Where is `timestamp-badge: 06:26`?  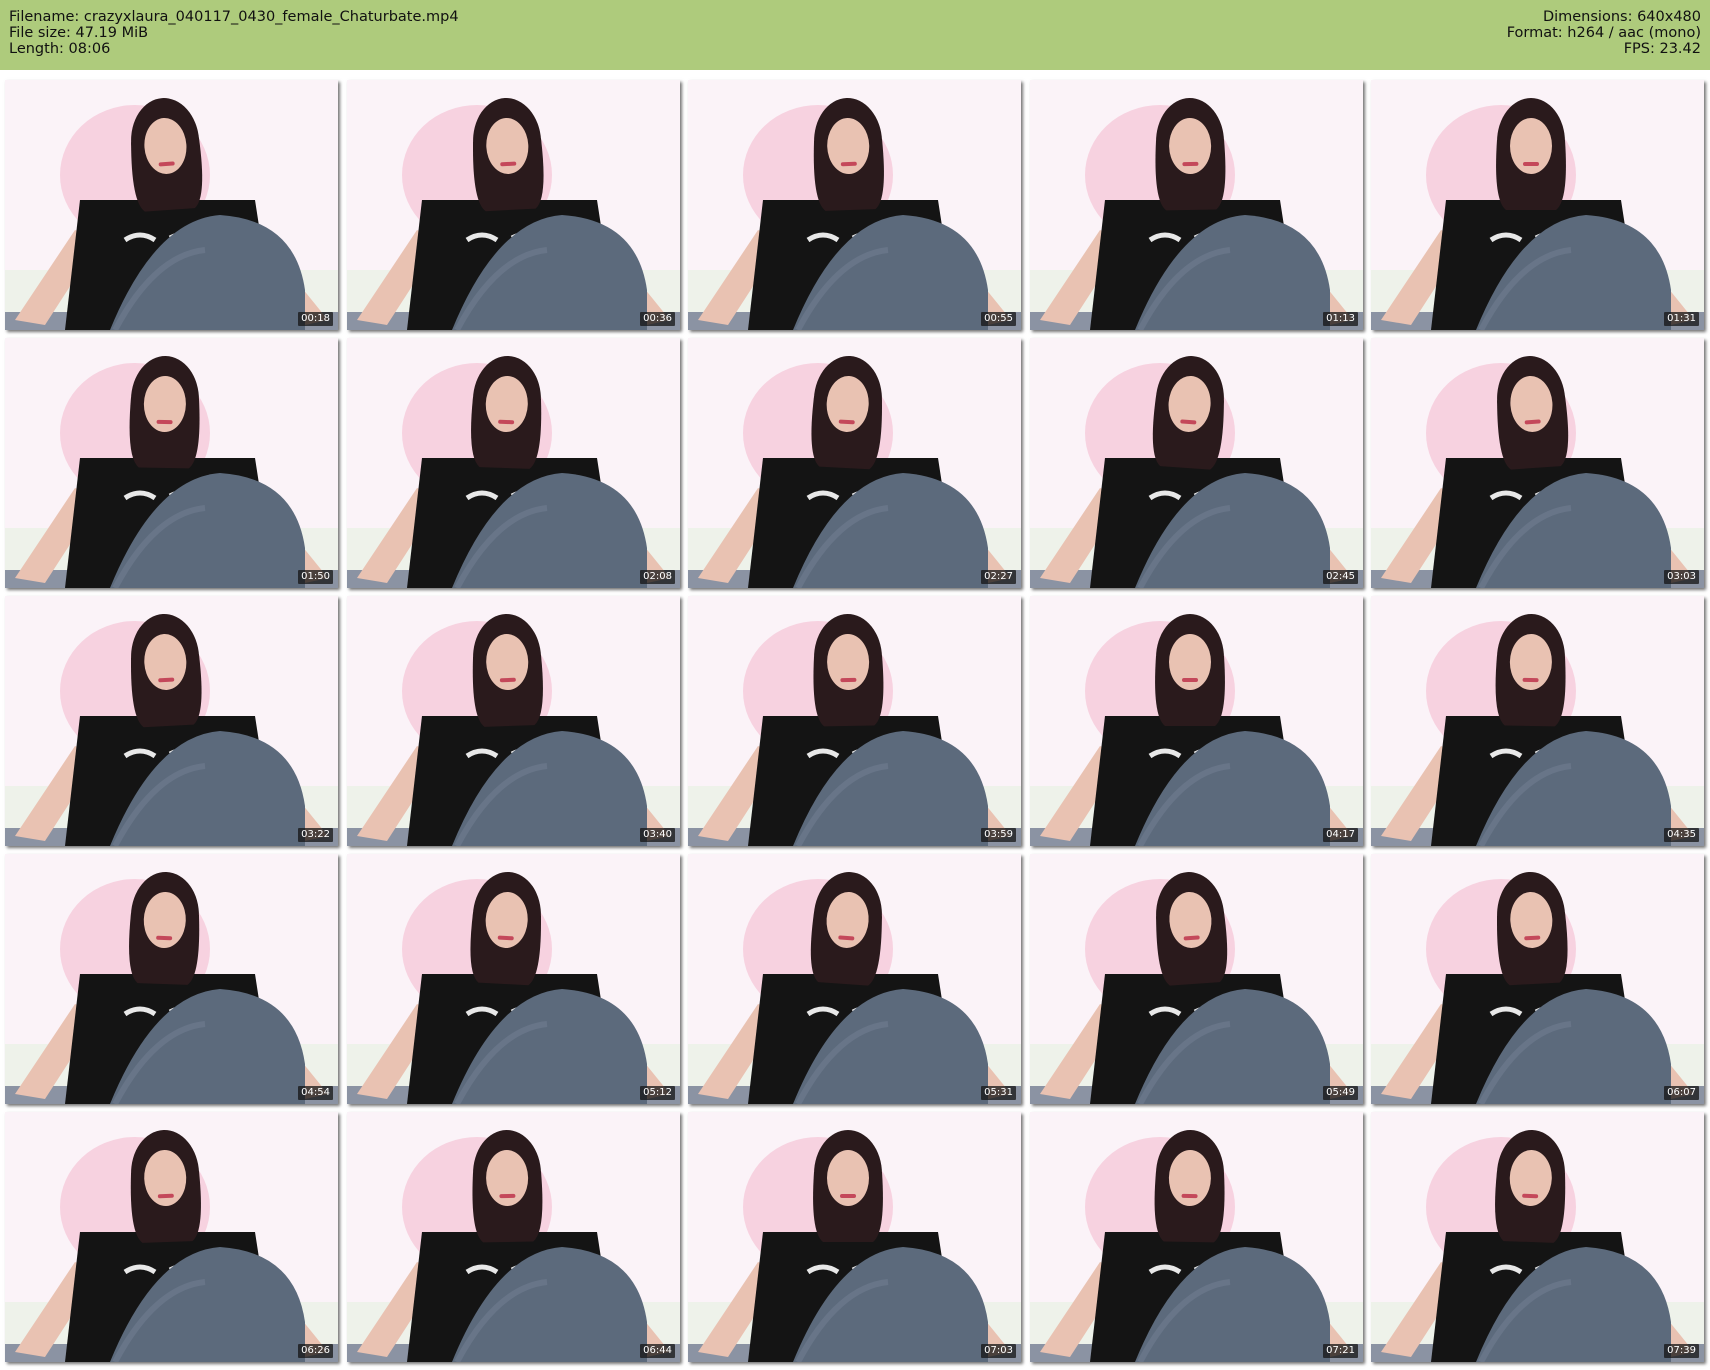 timestamp-badge: 06:26 is located at coordinates (315, 1351).